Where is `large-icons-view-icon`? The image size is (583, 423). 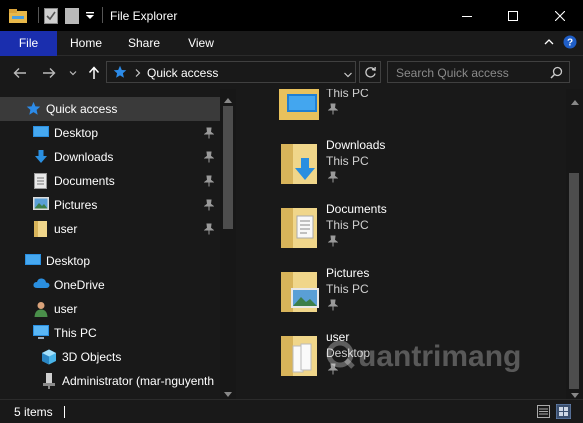 large-icons-view-icon is located at coordinates (563, 412).